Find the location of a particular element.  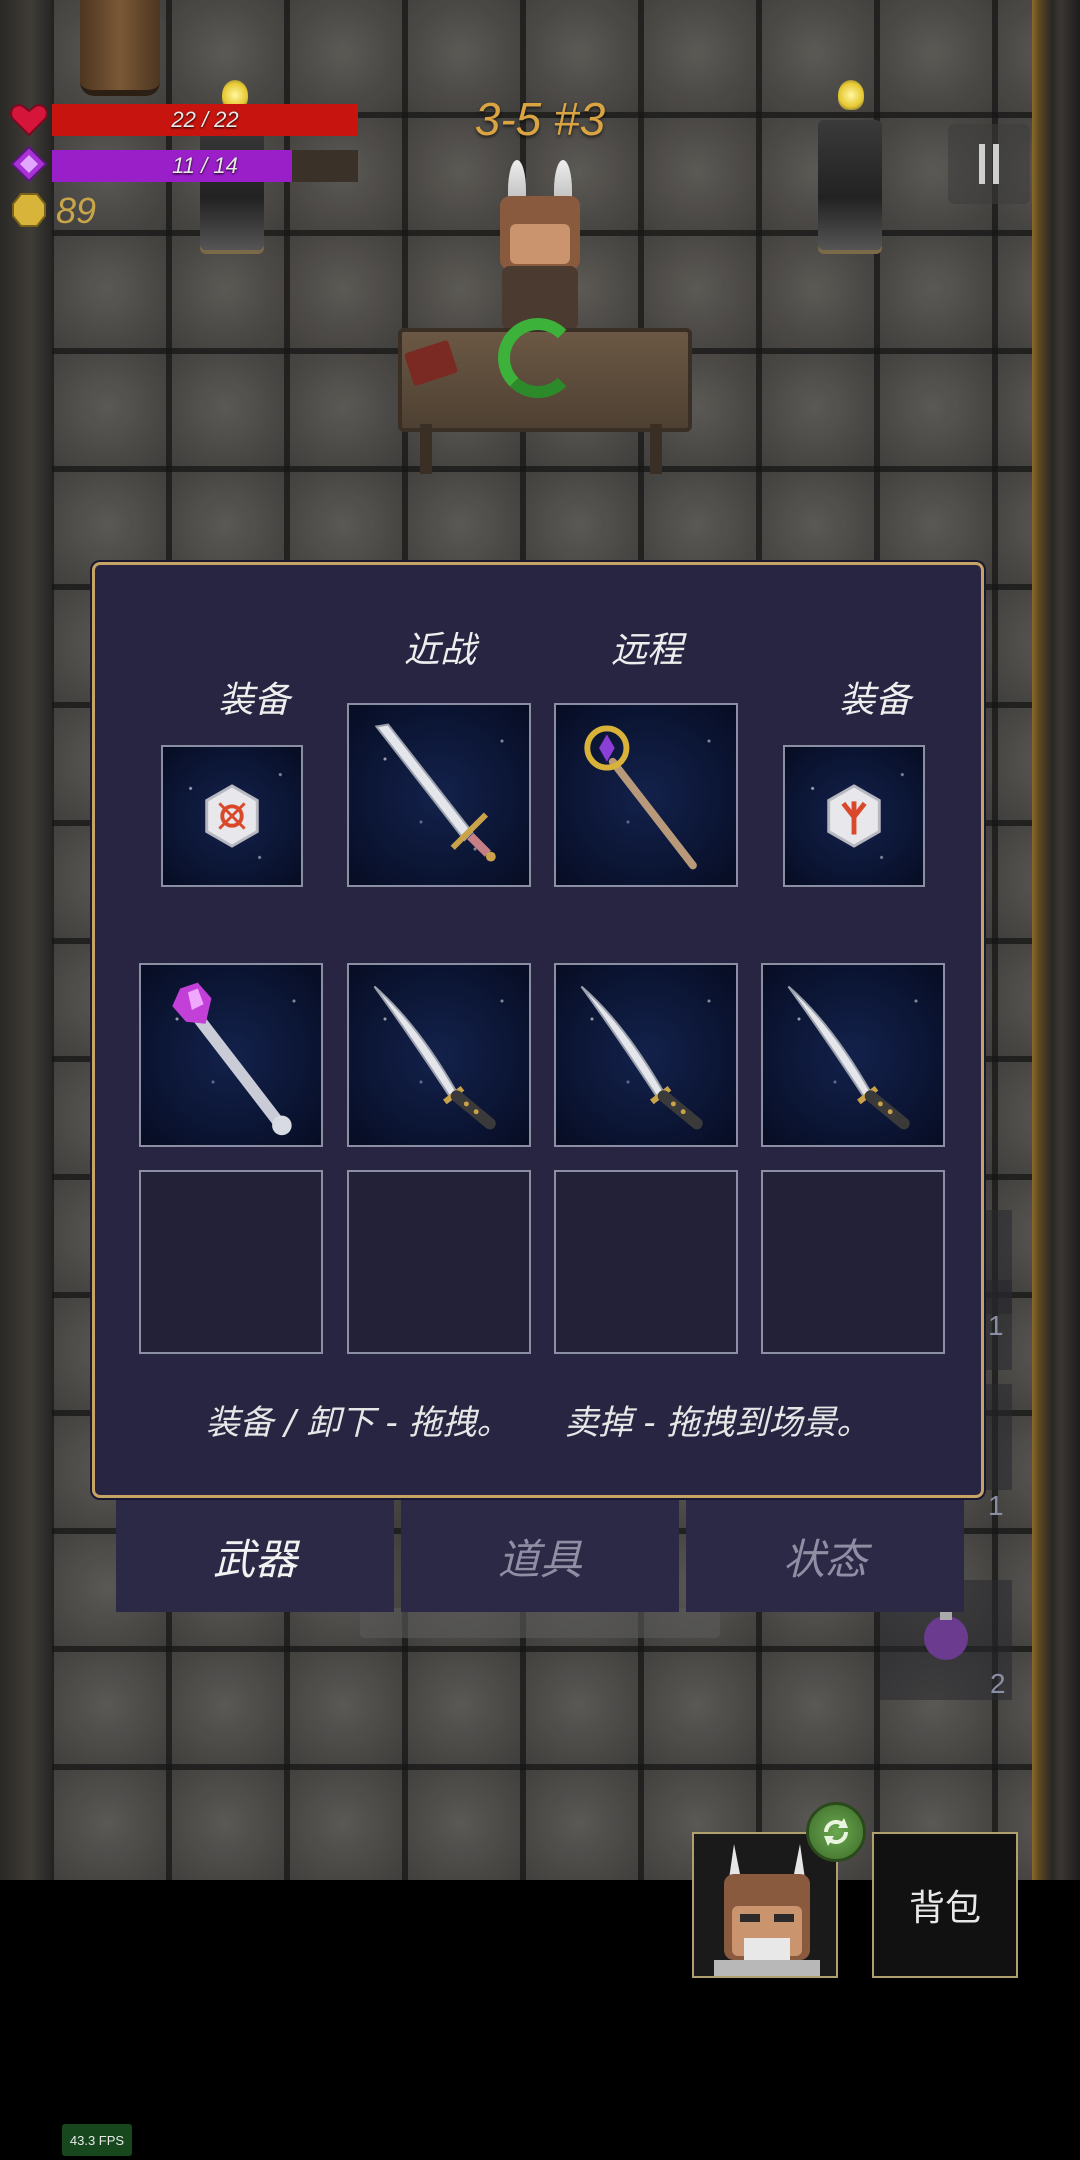

gold-count: 89 is located at coordinates (76, 210).